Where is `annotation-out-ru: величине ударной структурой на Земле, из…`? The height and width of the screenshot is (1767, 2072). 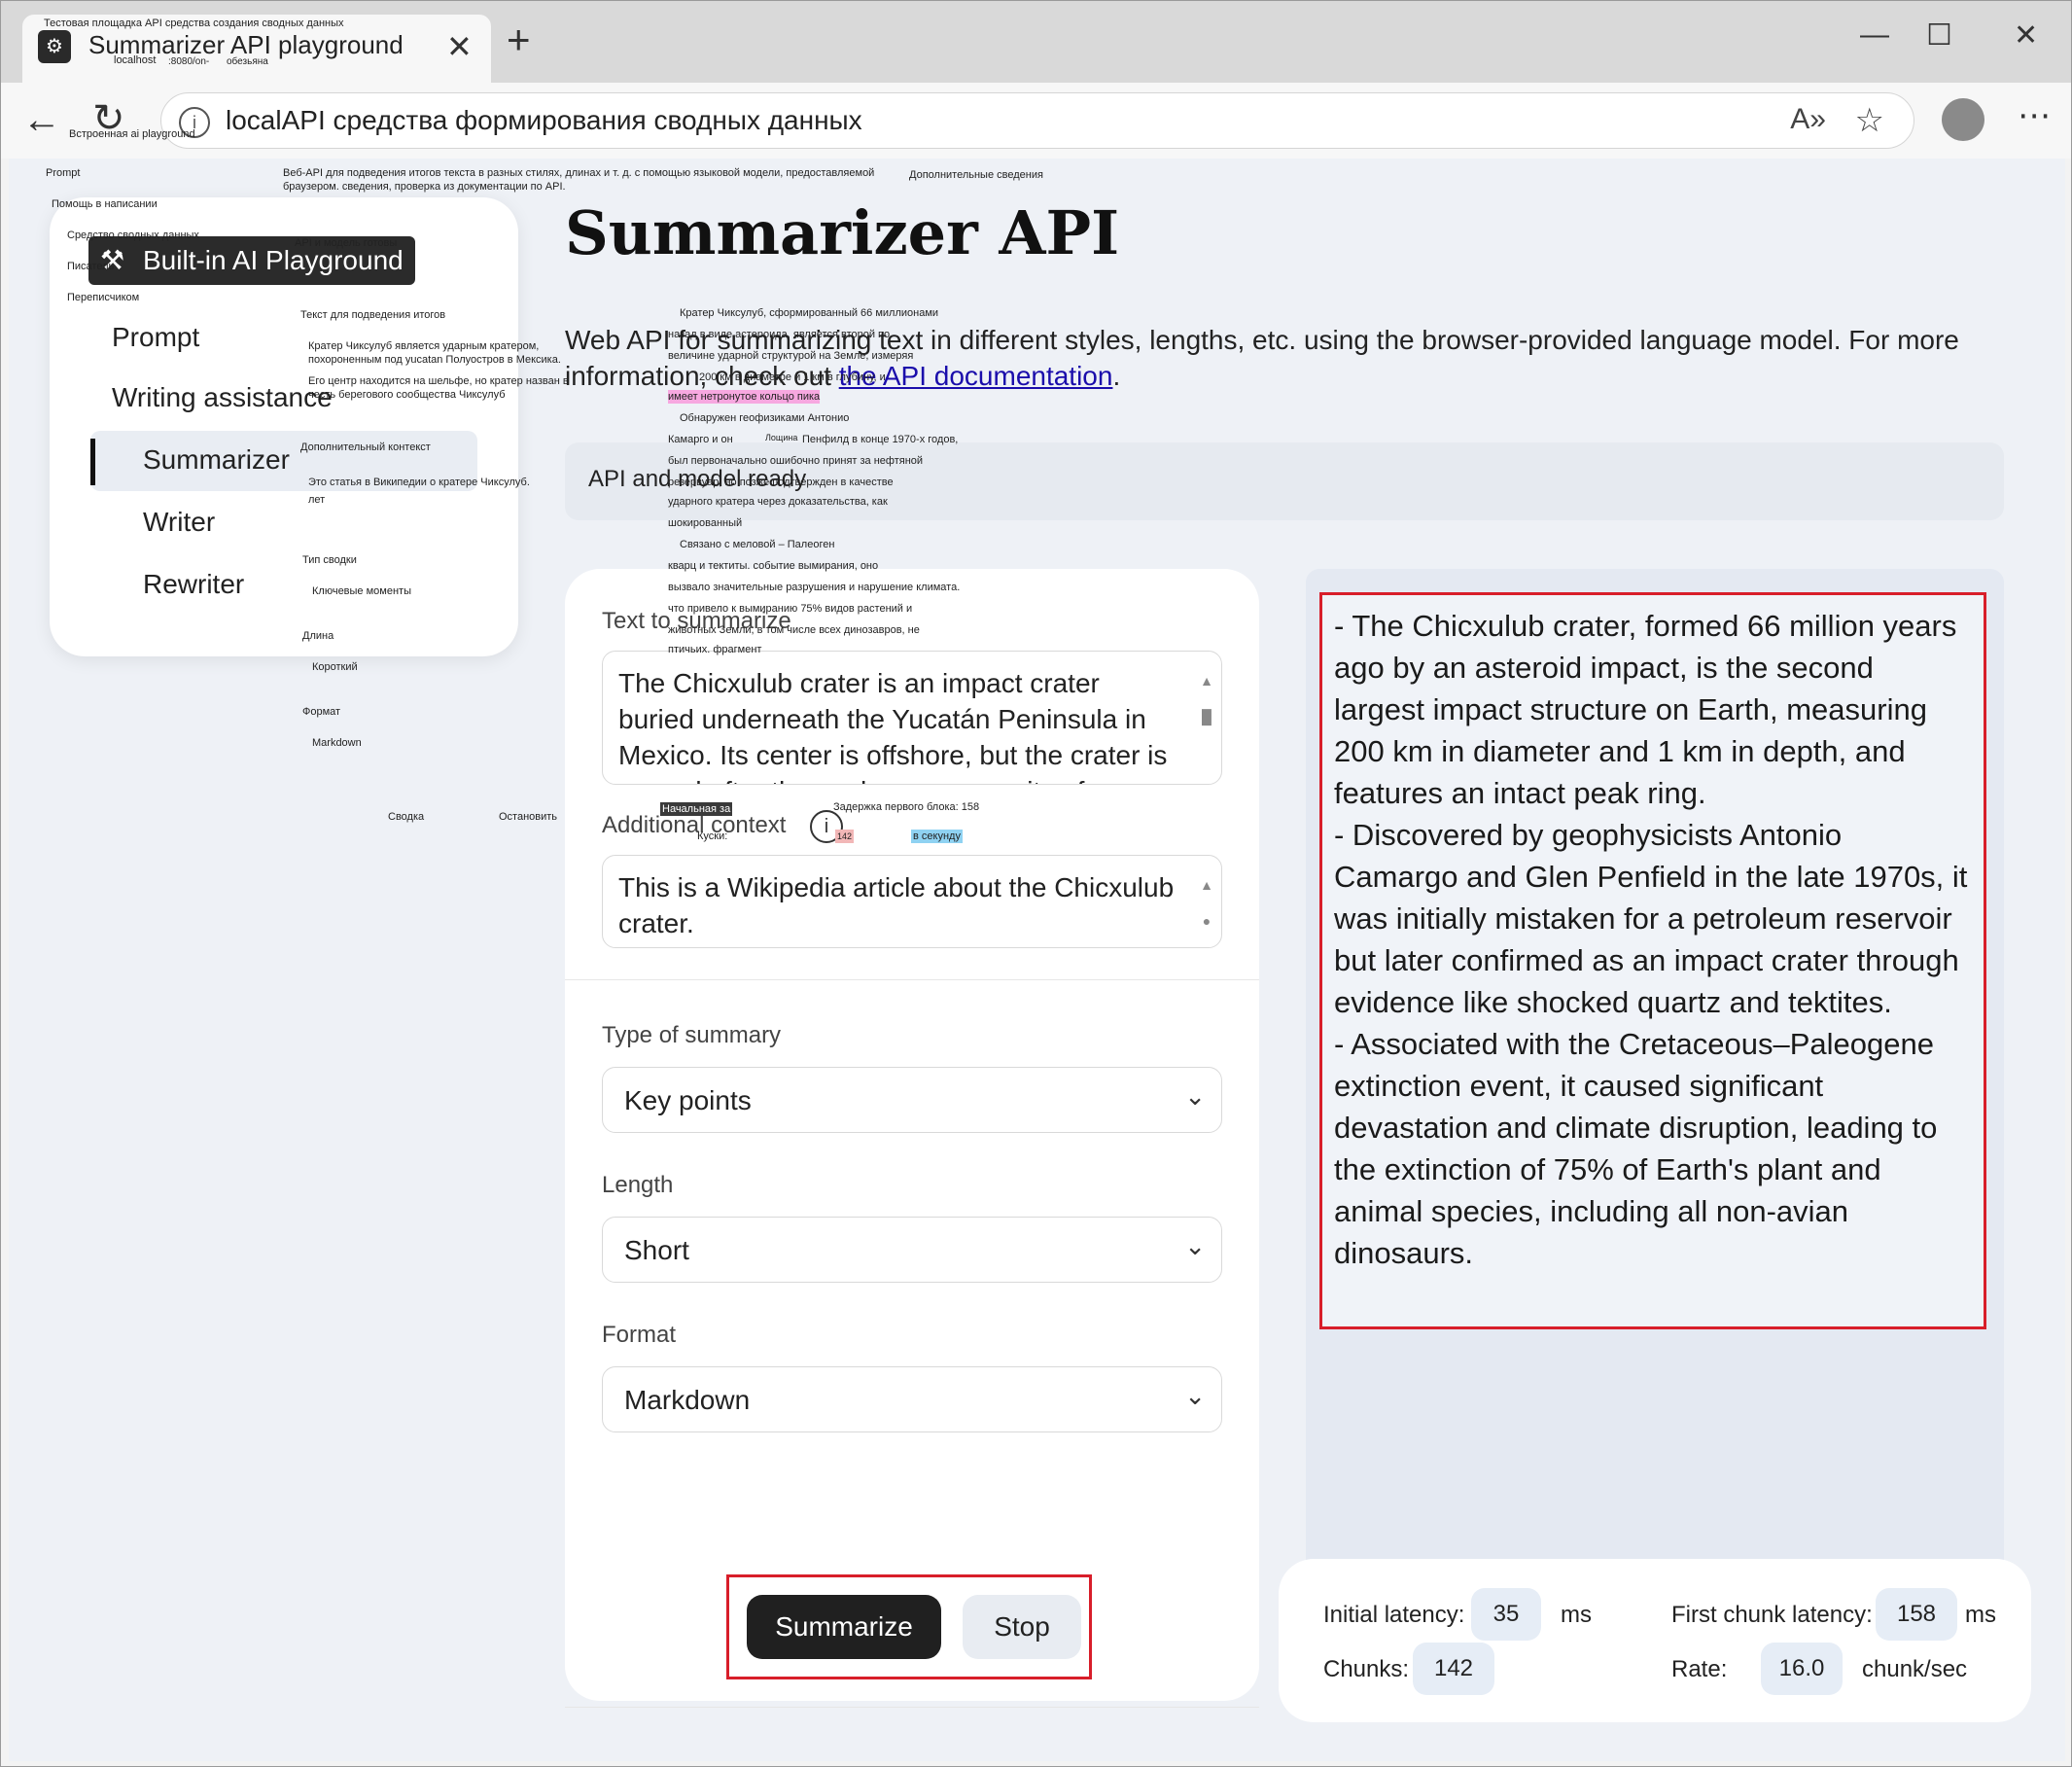
annotation-out-ru: величине ударной структурой на Земле, из… is located at coordinates (791, 356).